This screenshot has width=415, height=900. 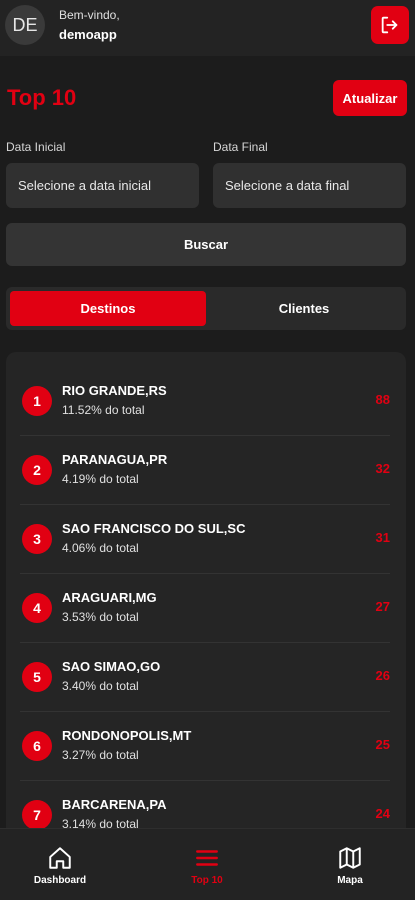 What do you see at coordinates (309, 185) in the screenshot?
I see `end-date-input: Selecione a data final` at bounding box center [309, 185].